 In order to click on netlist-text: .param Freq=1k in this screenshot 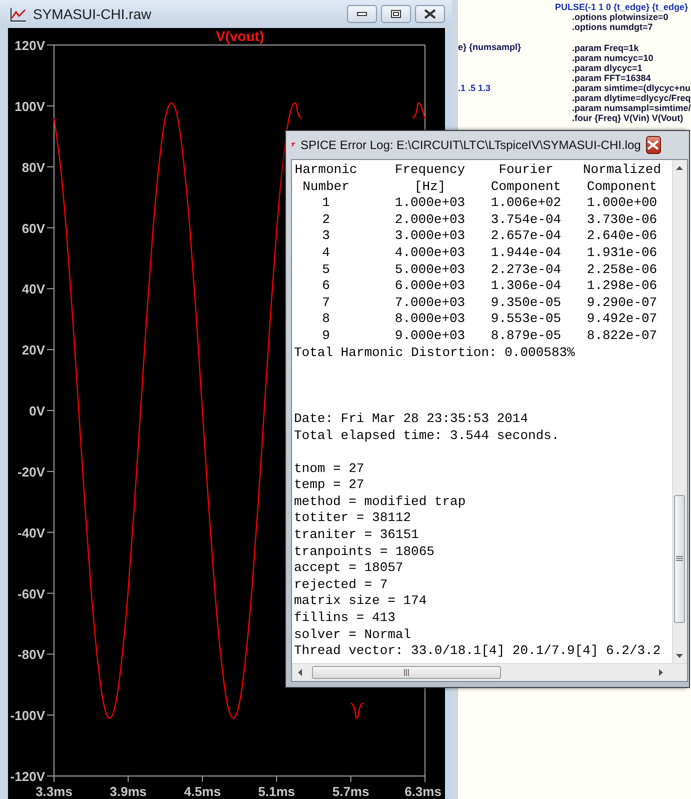, I will do `click(606, 48)`.